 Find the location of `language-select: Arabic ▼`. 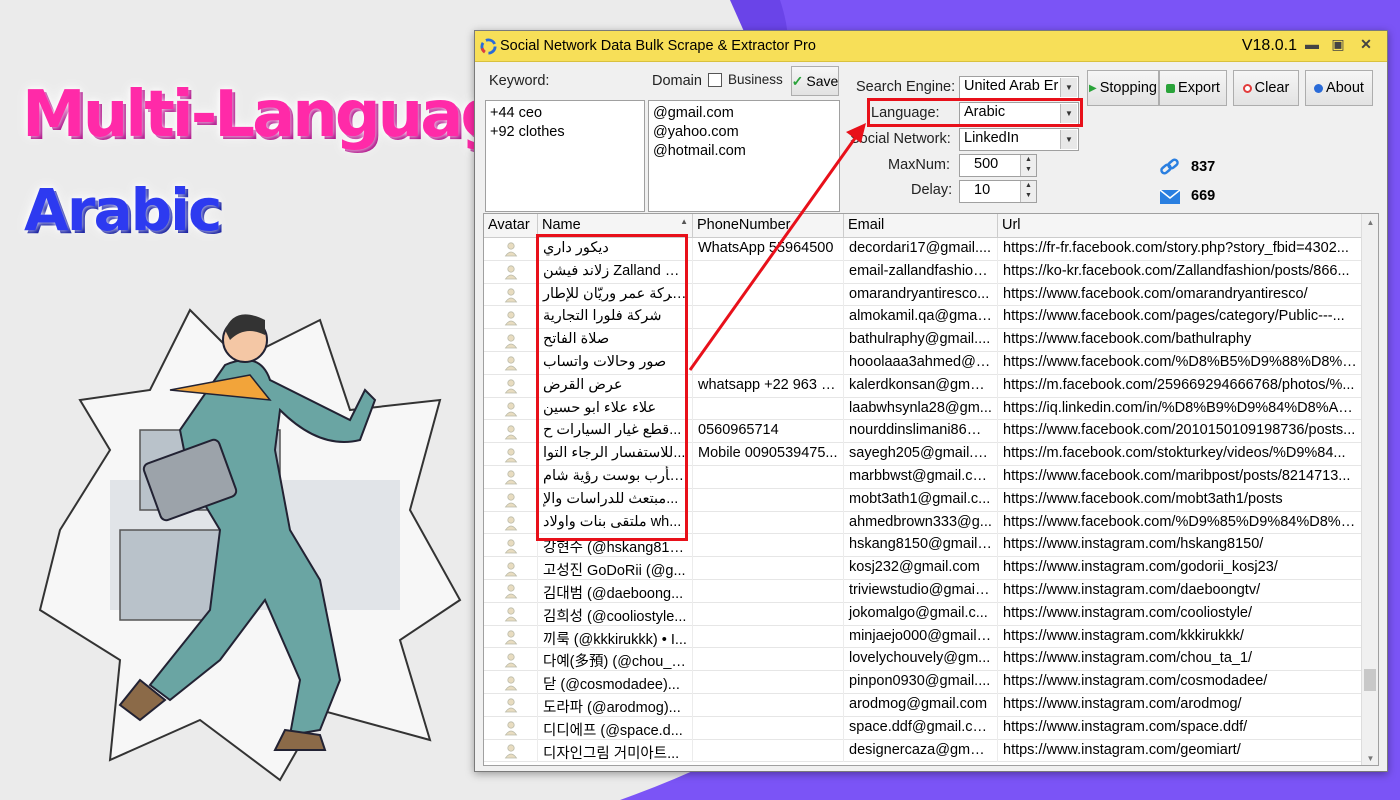

language-select: Arabic ▼ is located at coordinates (1019, 113).